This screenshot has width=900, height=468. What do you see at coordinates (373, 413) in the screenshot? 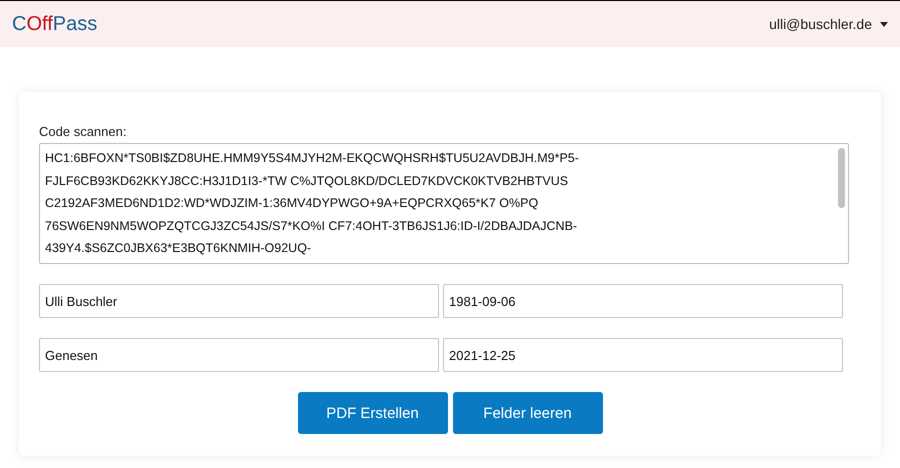
I see `create-pdf-button: PDF Erstellen` at bounding box center [373, 413].